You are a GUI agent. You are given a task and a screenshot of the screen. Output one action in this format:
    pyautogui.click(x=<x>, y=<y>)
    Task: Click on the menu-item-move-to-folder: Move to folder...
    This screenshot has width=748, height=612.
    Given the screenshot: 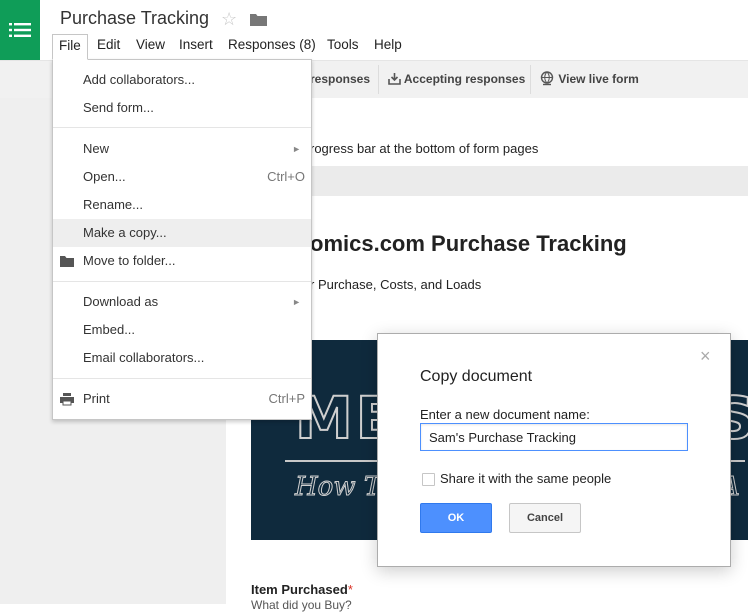 What is the action you would take?
    pyautogui.click(x=182, y=261)
    